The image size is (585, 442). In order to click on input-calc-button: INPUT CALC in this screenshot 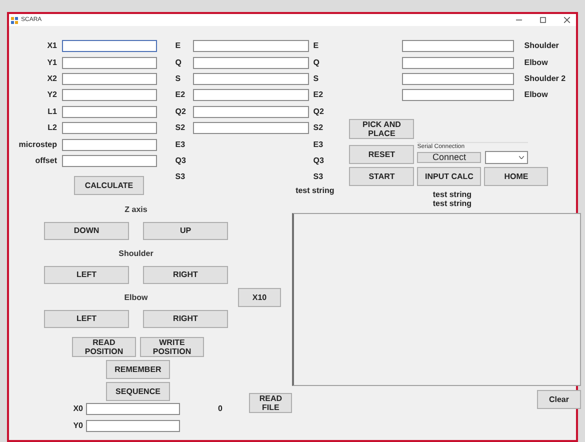, I will do `click(449, 176)`.